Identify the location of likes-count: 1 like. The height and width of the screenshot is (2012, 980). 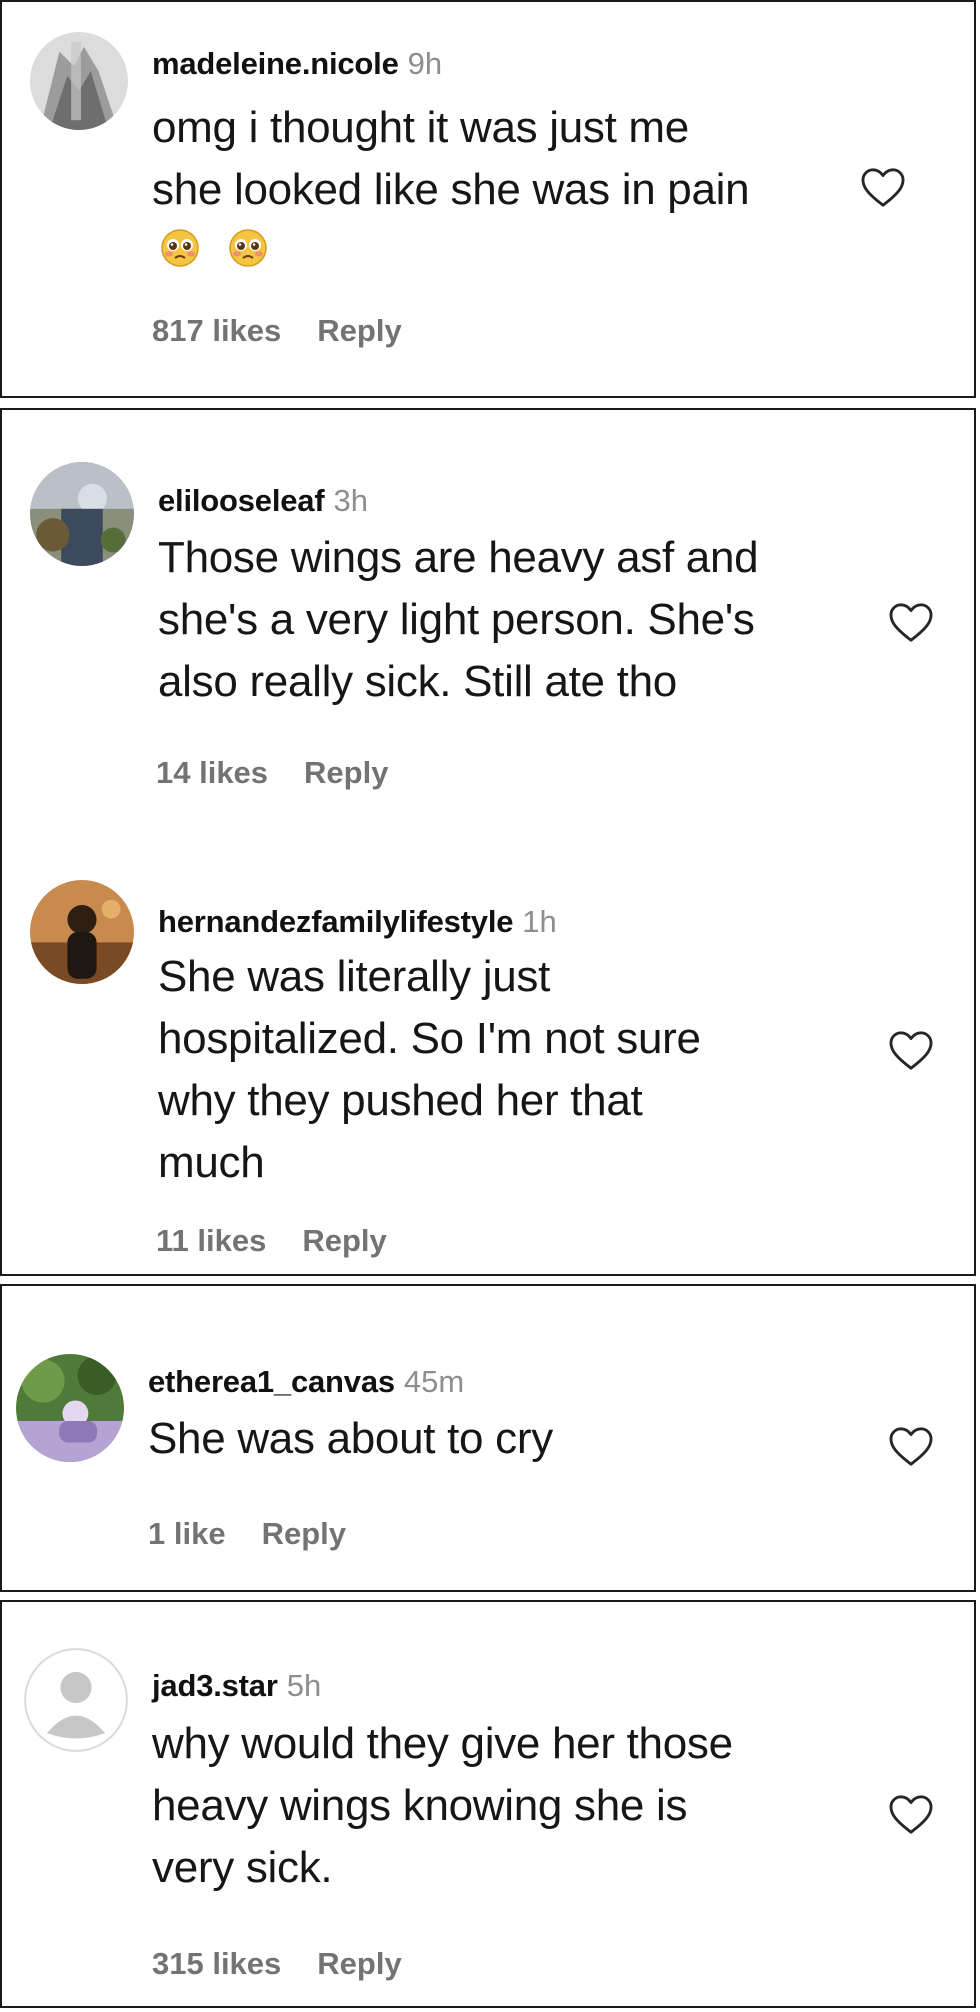
(187, 1533).